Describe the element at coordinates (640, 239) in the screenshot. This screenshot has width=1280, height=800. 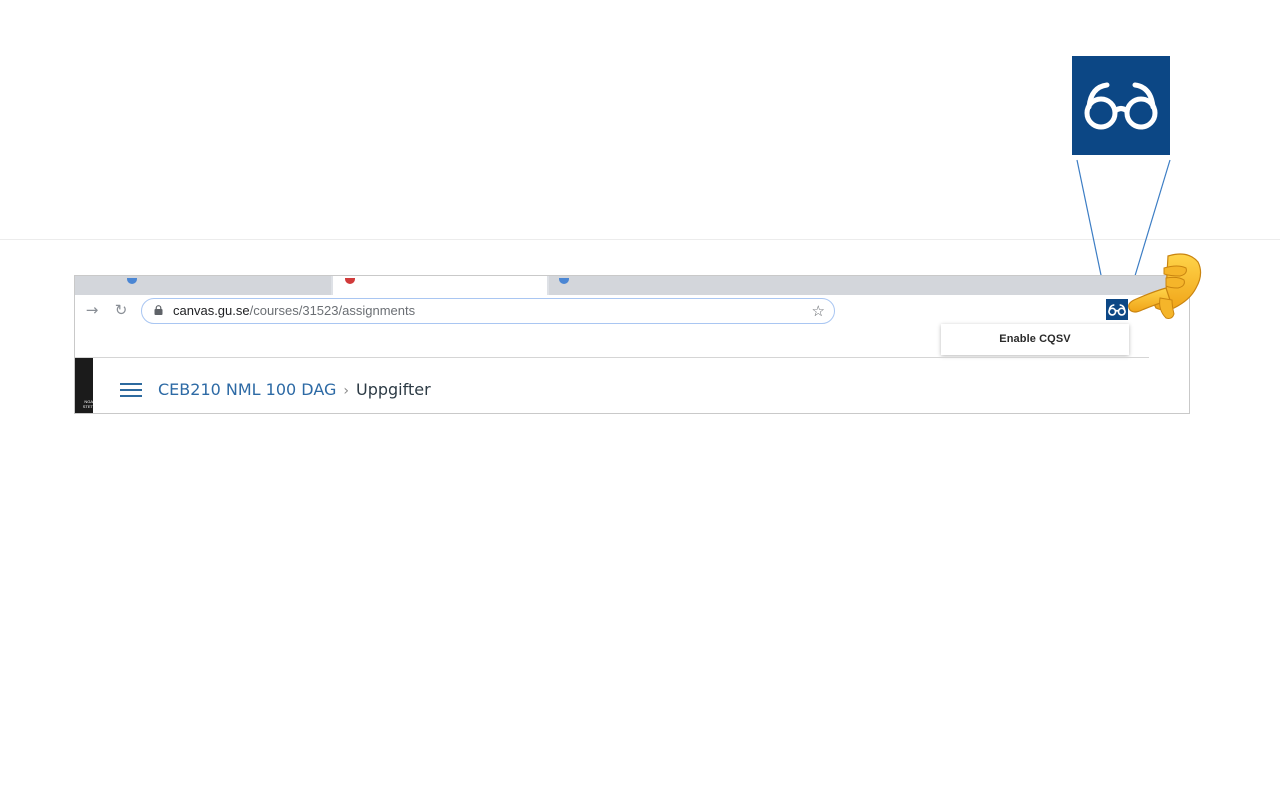
I see `slide-divider` at that location.